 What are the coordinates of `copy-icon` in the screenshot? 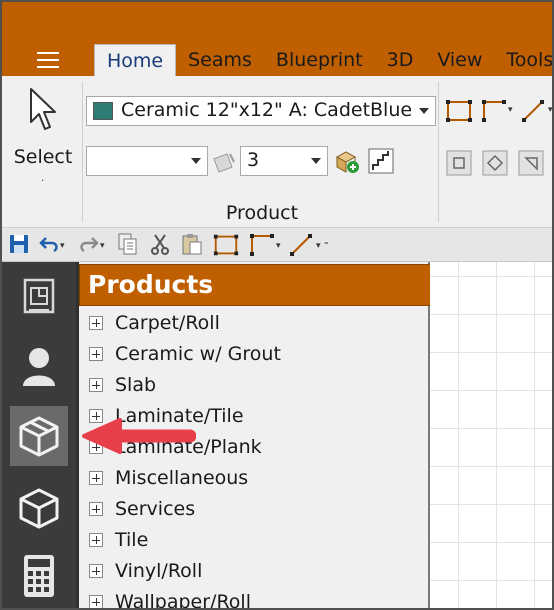 It's located at (128, 244).